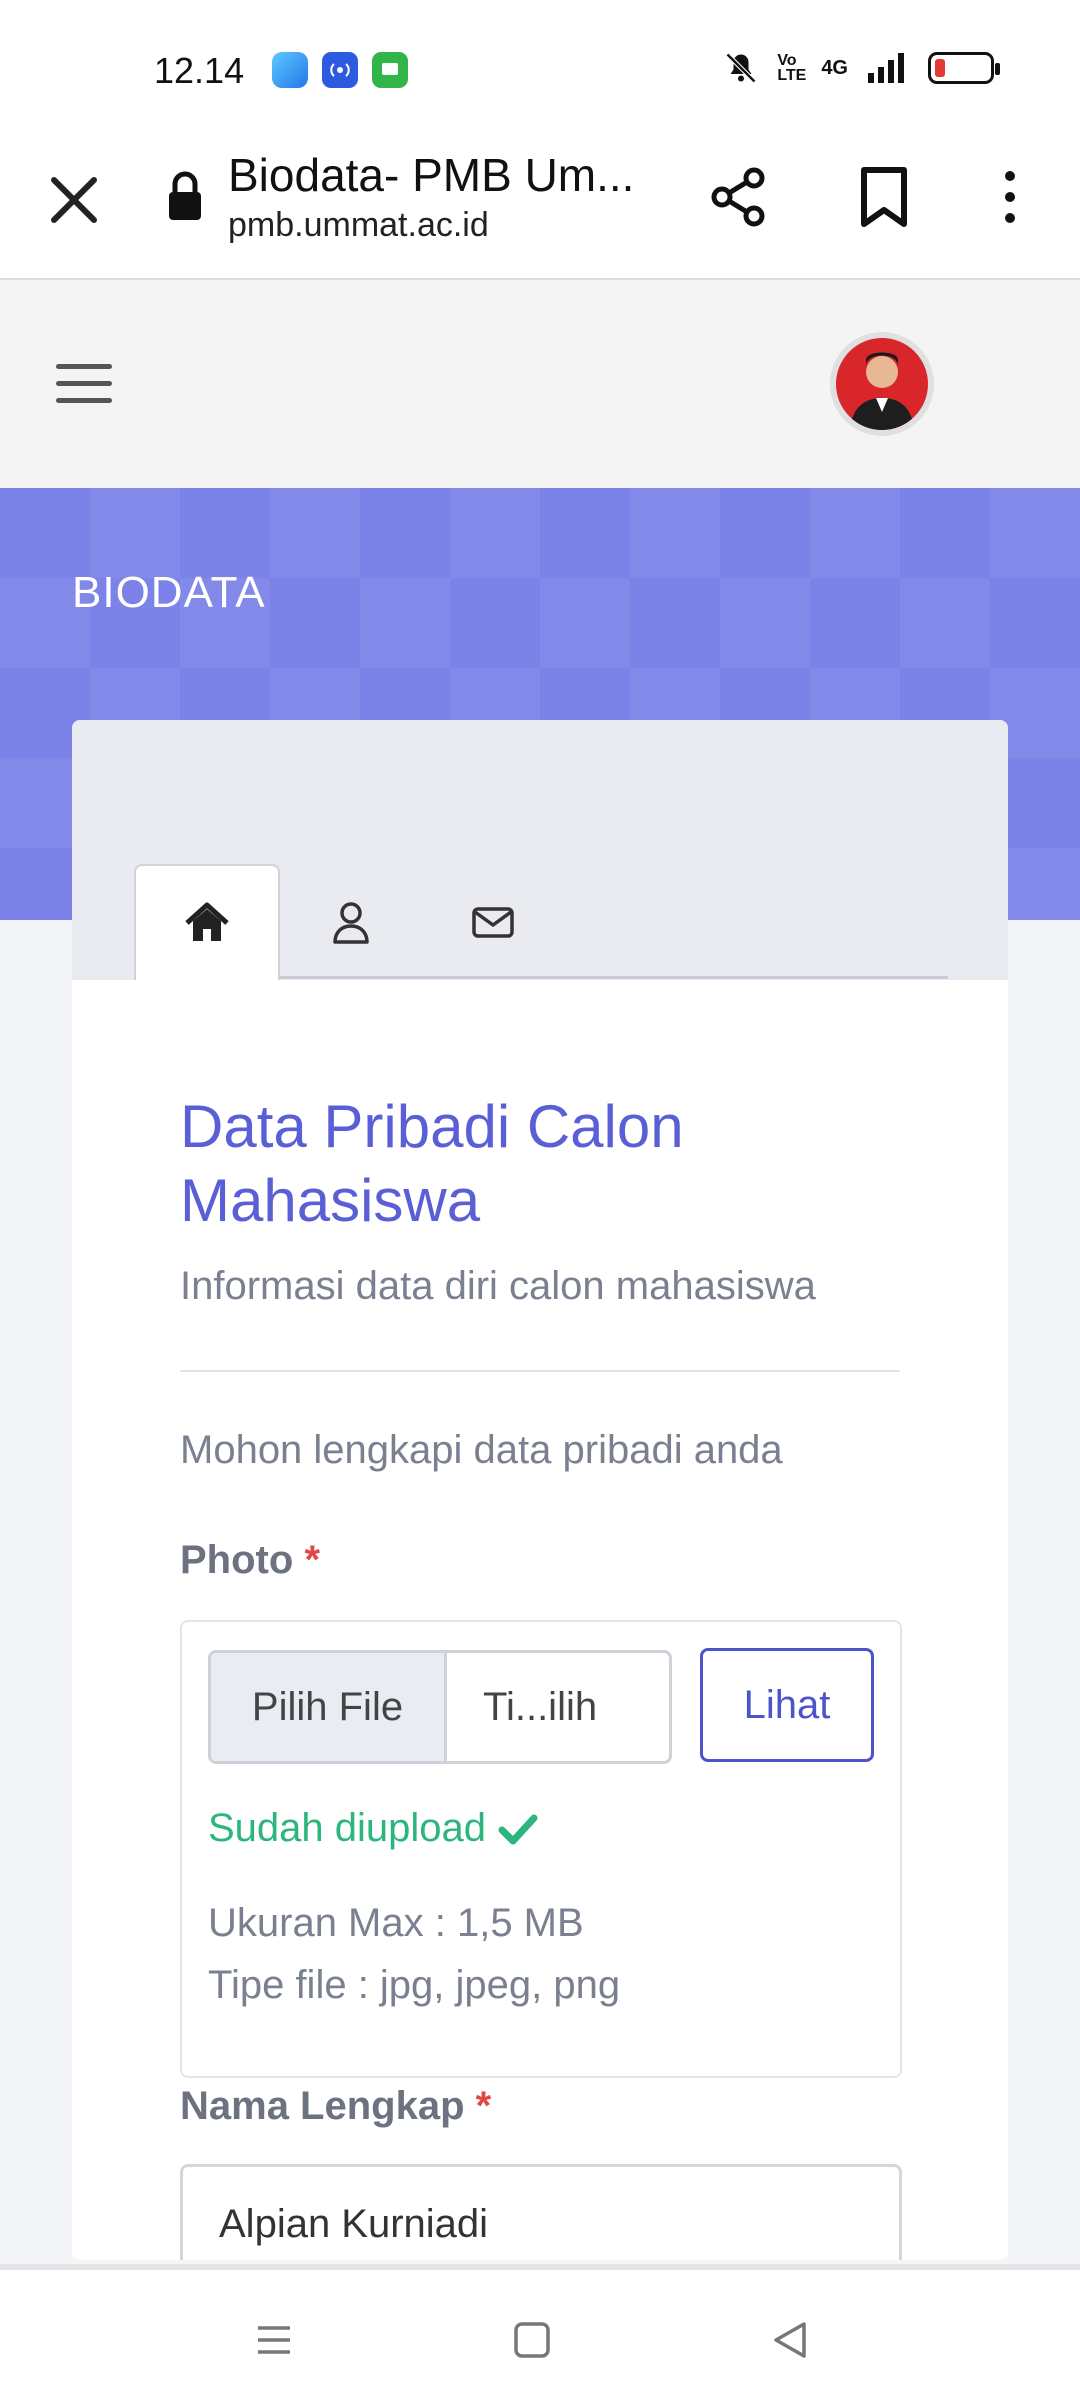 The width and height of the screenshot is (1080, 2400). What do you see at coordinates (884, 197) in the screenshot?
I see `bookmark-icon` at bounding box center [884, 197].